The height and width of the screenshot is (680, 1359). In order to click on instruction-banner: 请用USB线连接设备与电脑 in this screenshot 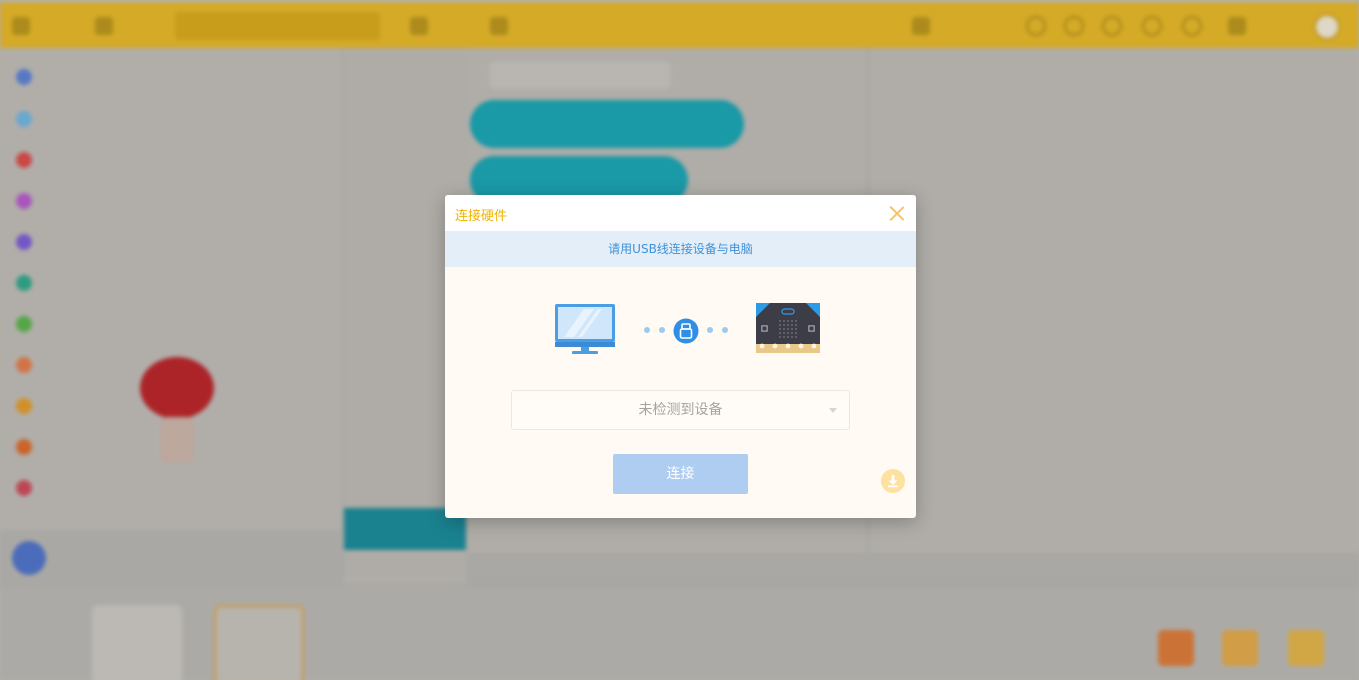, I will do `click(680, 249)`.